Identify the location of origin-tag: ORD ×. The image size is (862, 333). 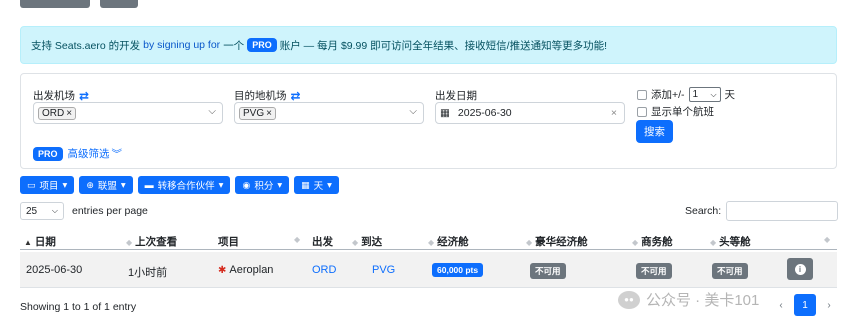
(57, 113).